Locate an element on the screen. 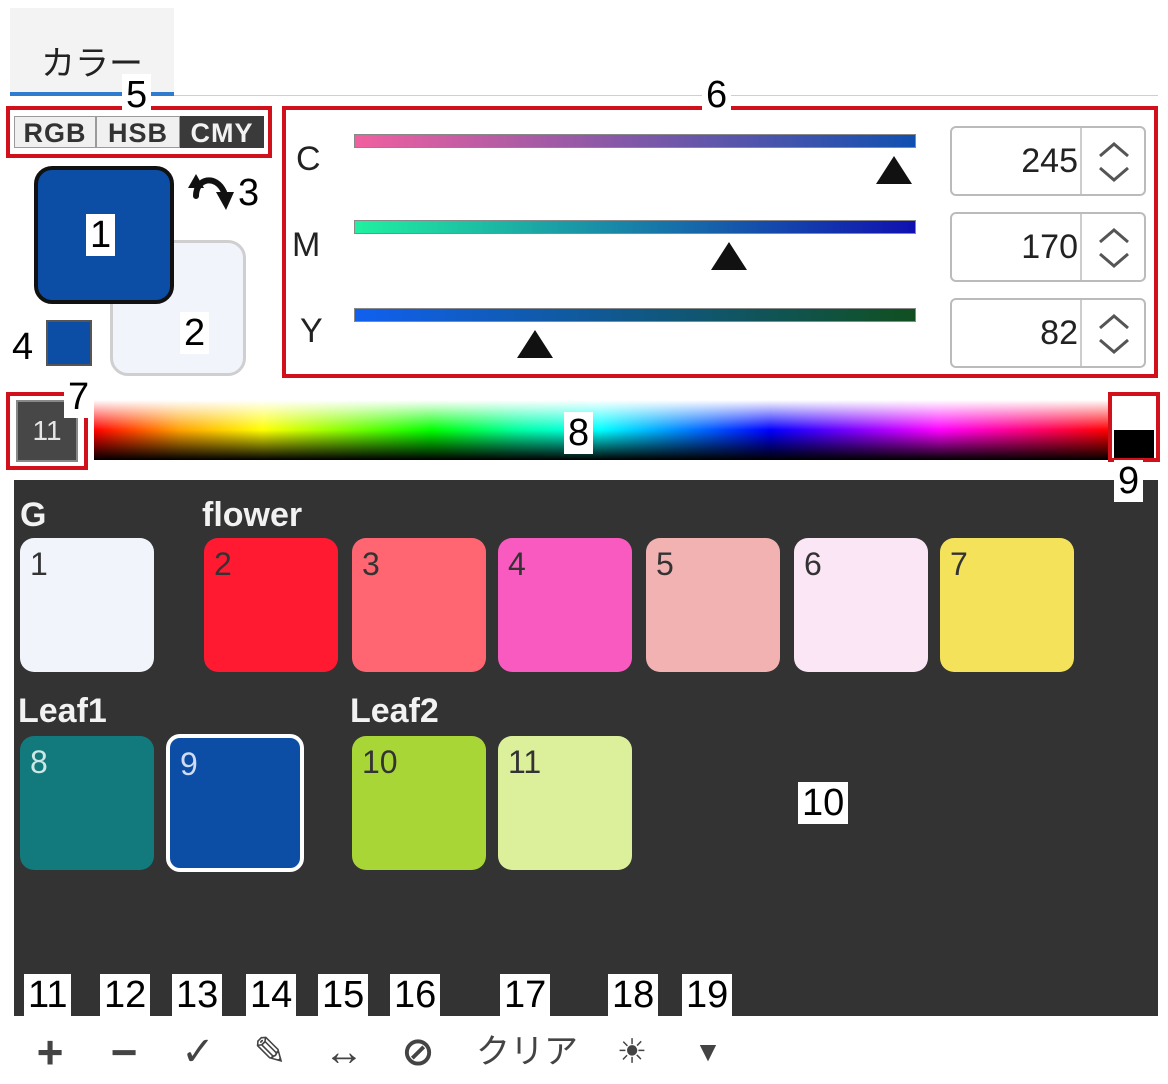 This screenshot has height=1084, width=1168. spinner-c is located at coordinates (1113, 161).